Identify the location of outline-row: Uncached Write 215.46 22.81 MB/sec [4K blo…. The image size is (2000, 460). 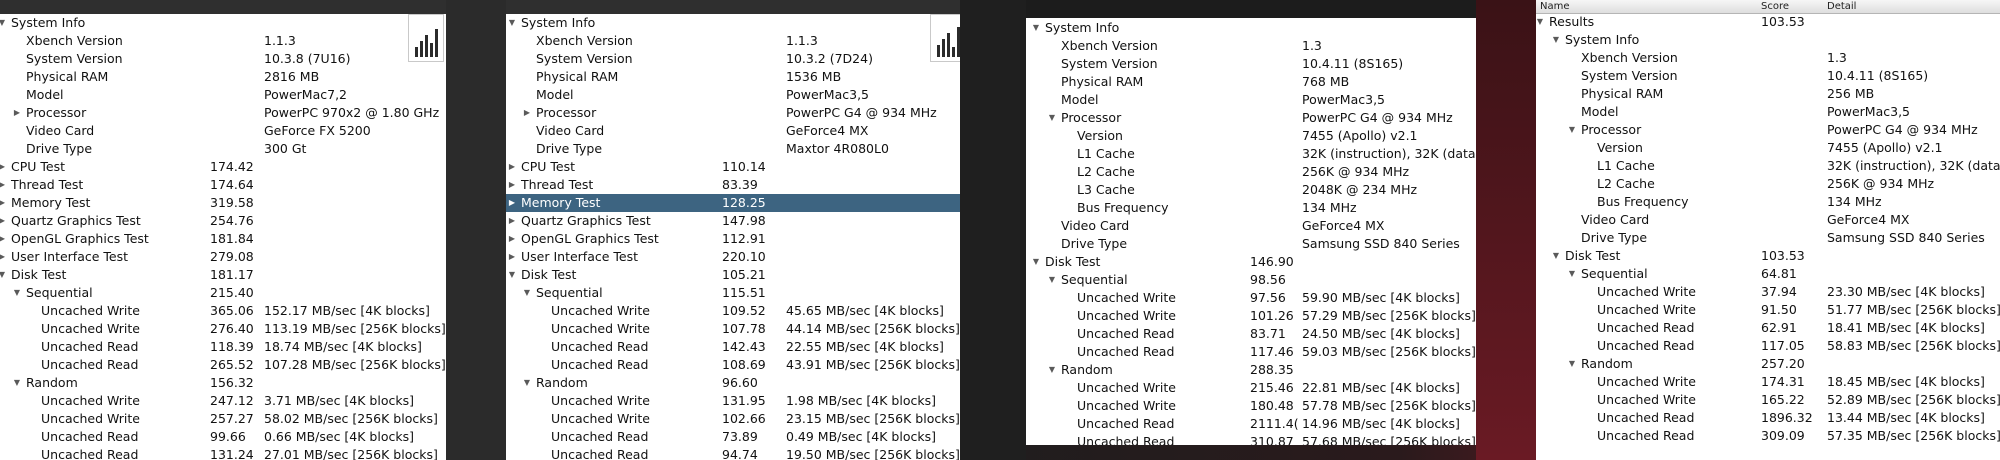
(1251, 388).